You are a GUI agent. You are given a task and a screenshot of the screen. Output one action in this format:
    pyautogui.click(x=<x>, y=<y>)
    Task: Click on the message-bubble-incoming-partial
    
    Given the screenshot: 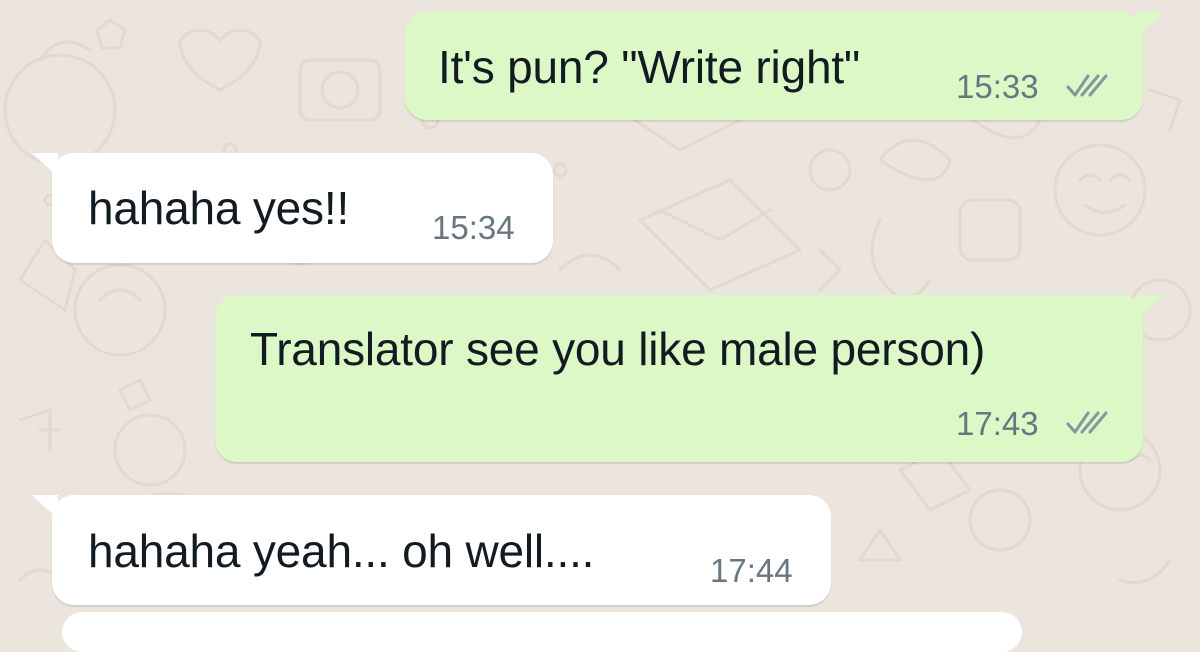 What is the action you would take?
    pyautogui.click(x=542, y=632)
    